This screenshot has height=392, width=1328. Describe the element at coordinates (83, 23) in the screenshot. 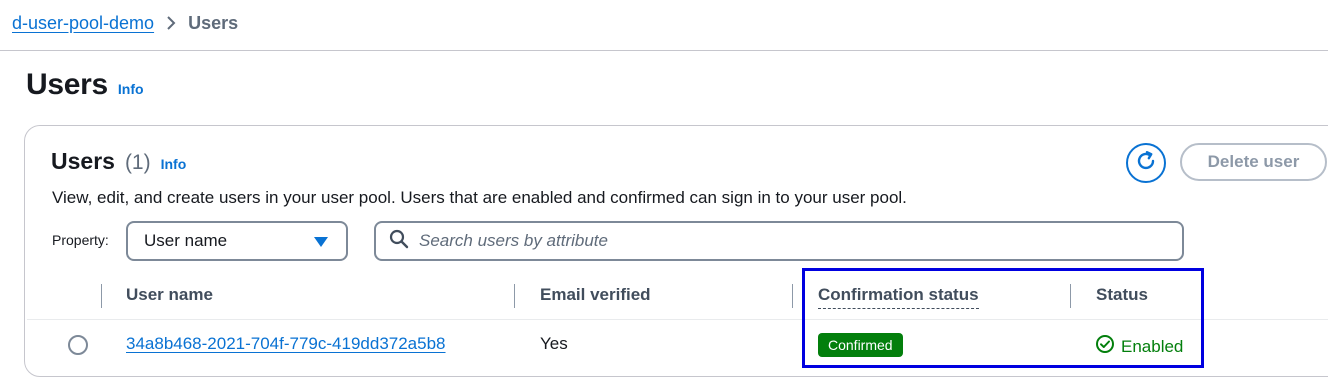

I see `breadcrumb-link-user-pool: d-user-pool-demo` at that location.